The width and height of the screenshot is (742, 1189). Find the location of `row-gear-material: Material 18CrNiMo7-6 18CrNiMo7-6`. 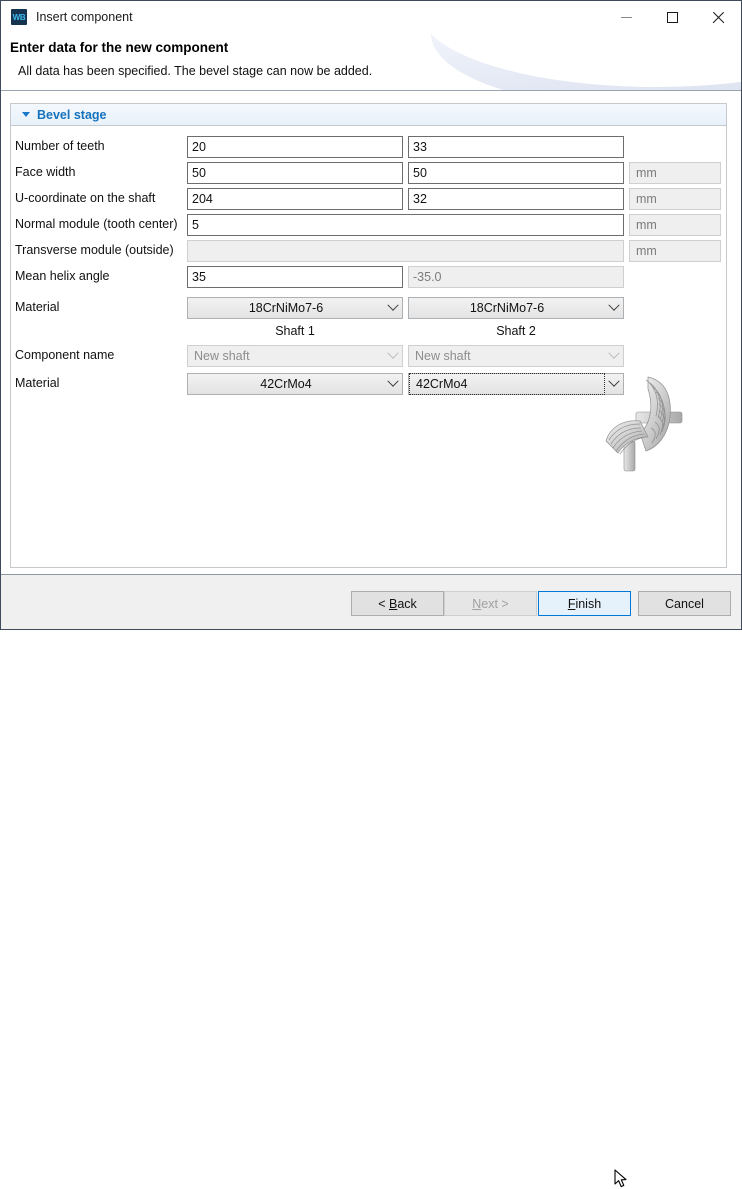

row-gear-material: Material 18CrNiMo7-6 18CrNiMo7-6 is located at coordinates (371, 308).